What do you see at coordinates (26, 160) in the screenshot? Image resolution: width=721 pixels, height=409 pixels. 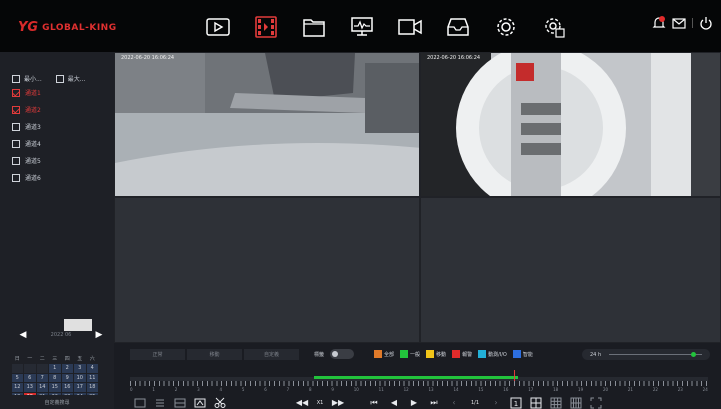 I see `channel-item-5: 通道5` at bounding box center [26, 160].